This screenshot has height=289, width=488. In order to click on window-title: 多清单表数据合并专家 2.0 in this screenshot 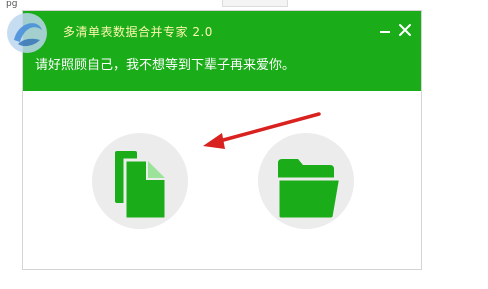, I will do `click(138, 32)`.